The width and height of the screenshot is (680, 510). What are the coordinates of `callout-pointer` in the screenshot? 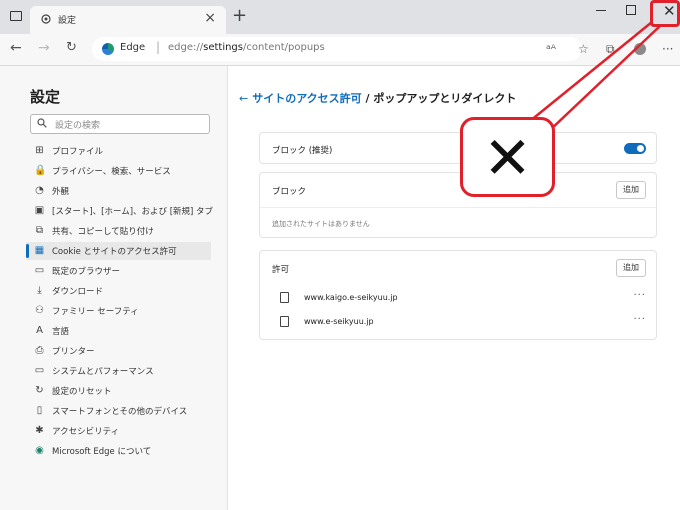 It's located at (595, 77).